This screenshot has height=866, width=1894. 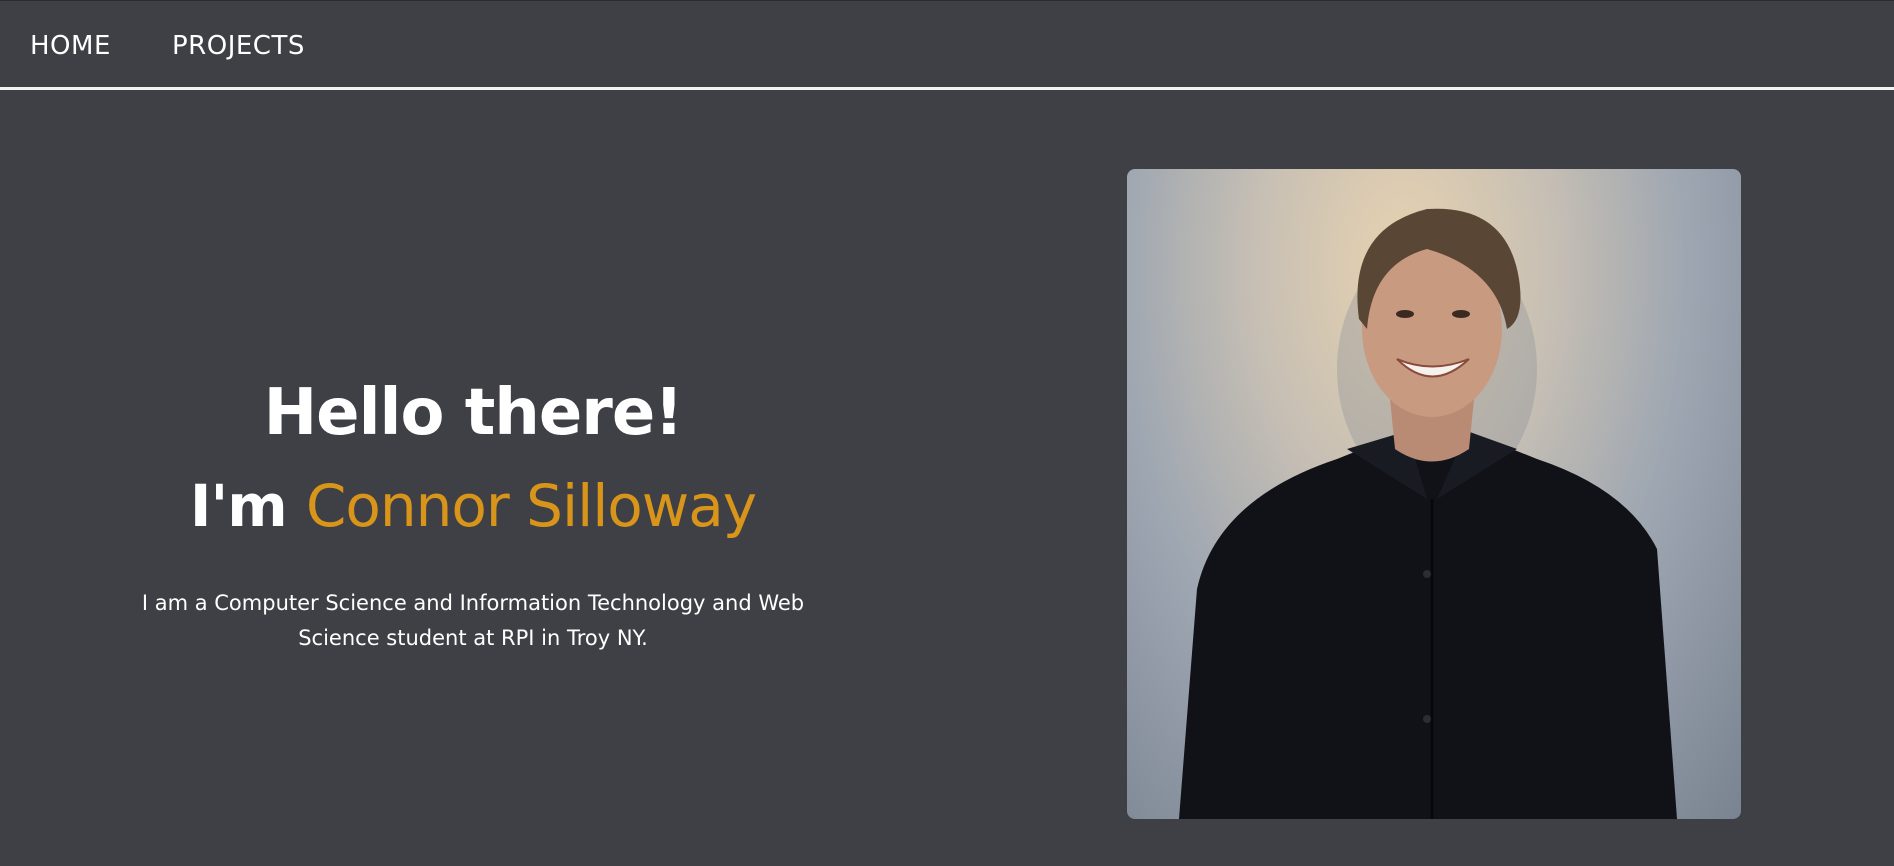 What do you see at coordinates (531, 506) in the screenshot?
I see `person-name: Connor Silloway` at bounding box center [531, 506].